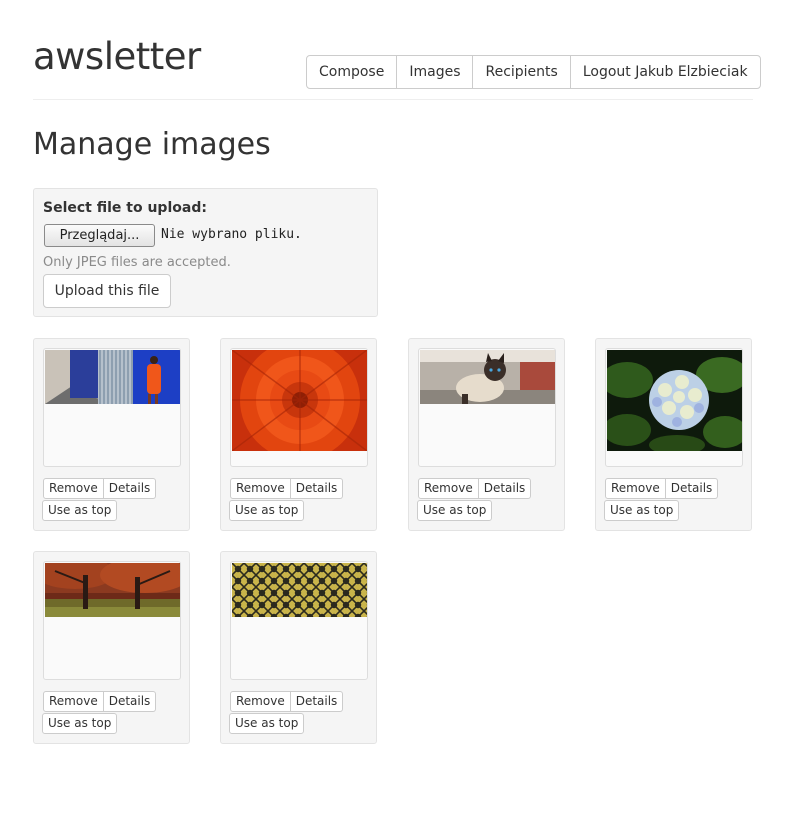  I want to click on nav-images: Images, so click(434, 72).